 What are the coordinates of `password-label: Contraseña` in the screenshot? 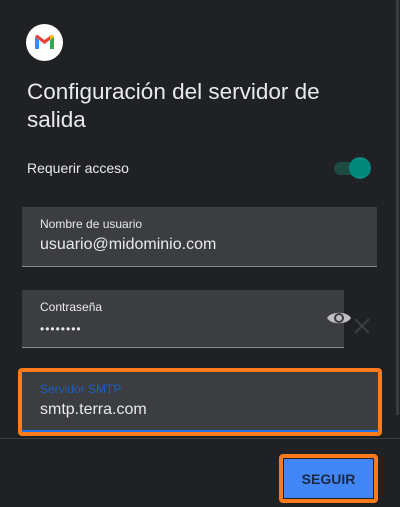 It's located at (71, 307).